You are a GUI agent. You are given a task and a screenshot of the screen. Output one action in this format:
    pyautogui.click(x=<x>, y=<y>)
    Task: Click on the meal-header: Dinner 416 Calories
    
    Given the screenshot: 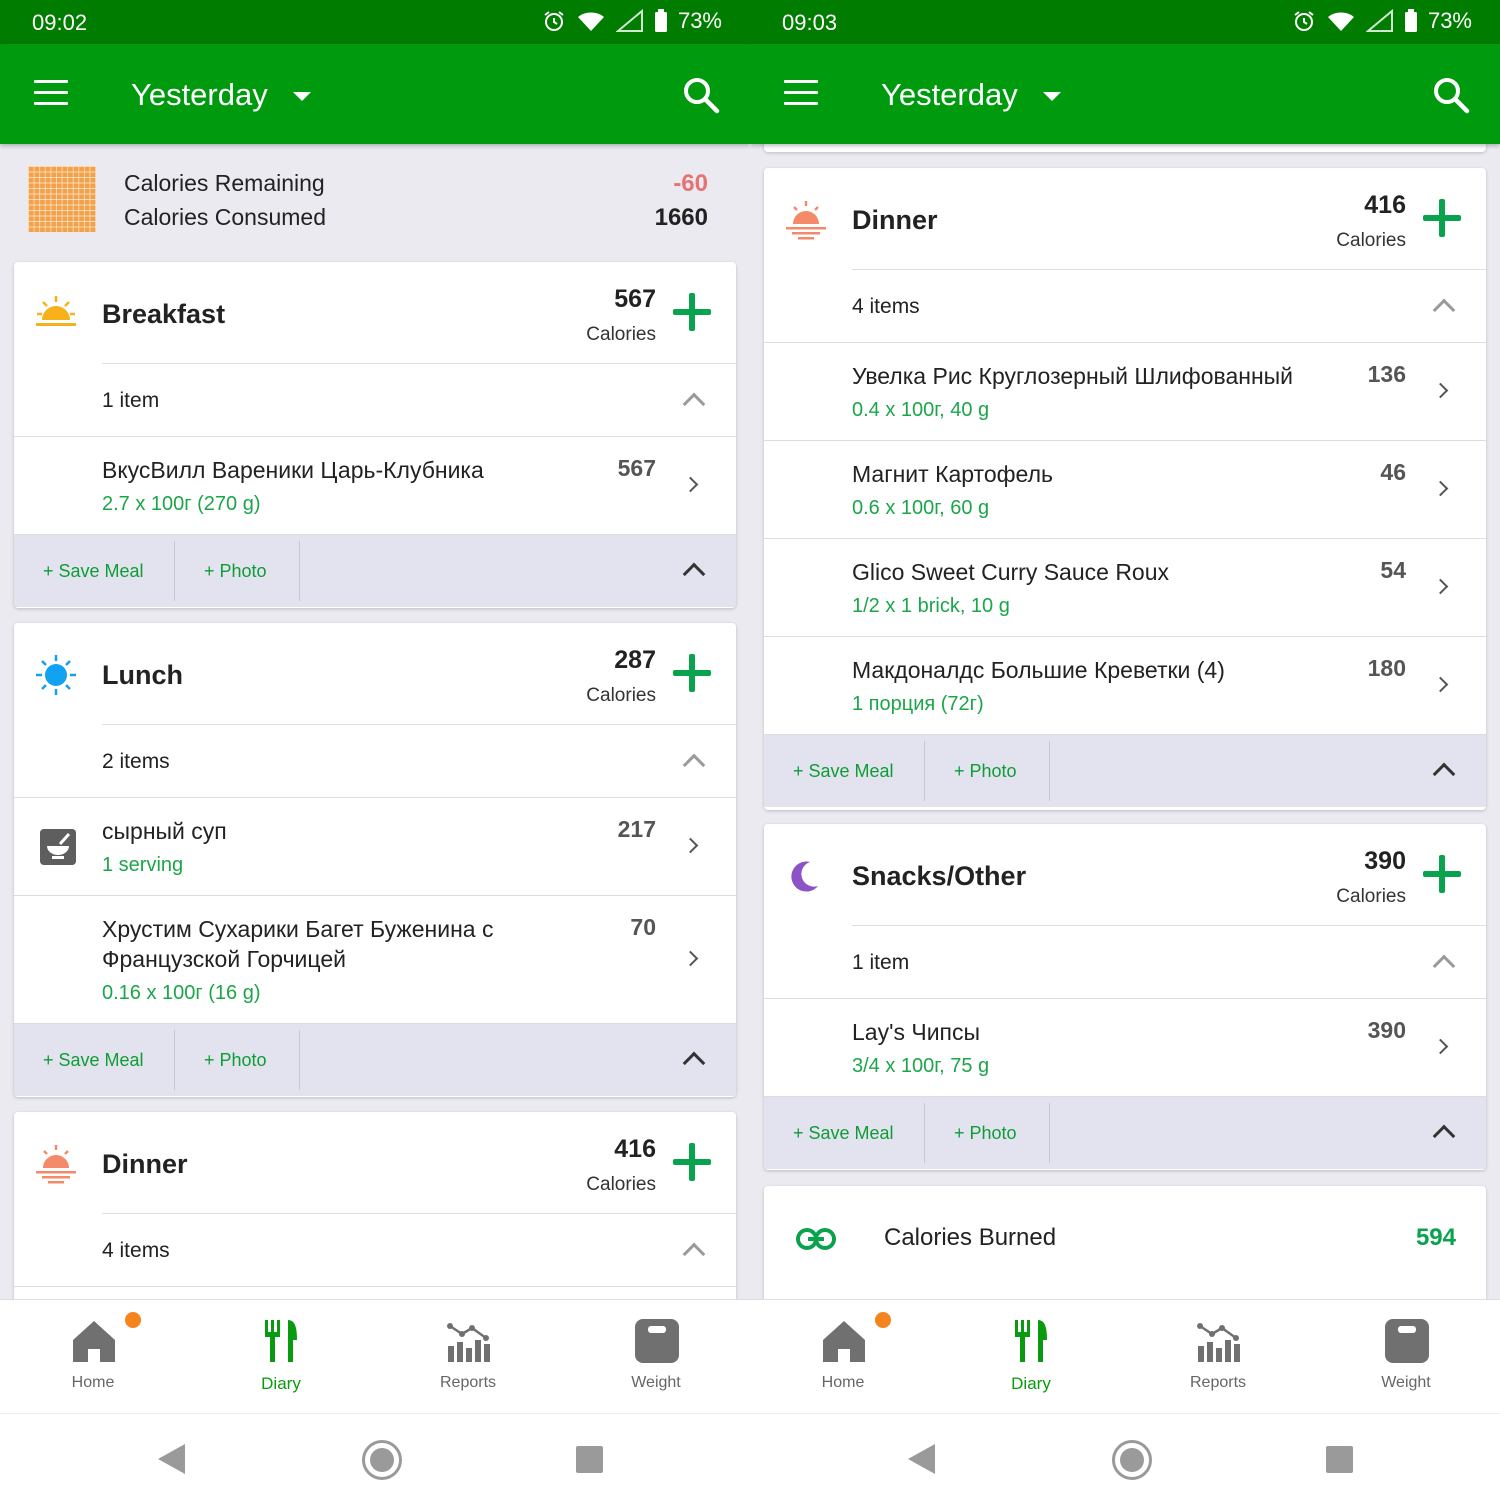 What is the action you would take?
    pyautogui.click(x=1136, y=219)
    